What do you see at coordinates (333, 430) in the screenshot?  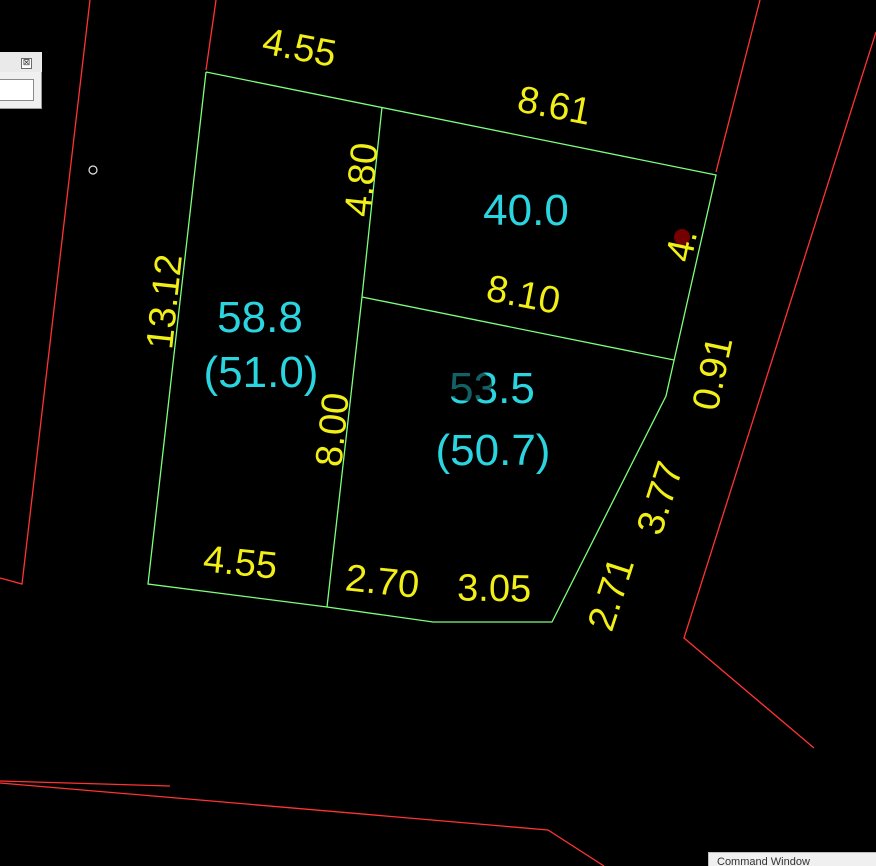 I see `dim-divider-lower: 8.00` at bounding box center [333, 430].